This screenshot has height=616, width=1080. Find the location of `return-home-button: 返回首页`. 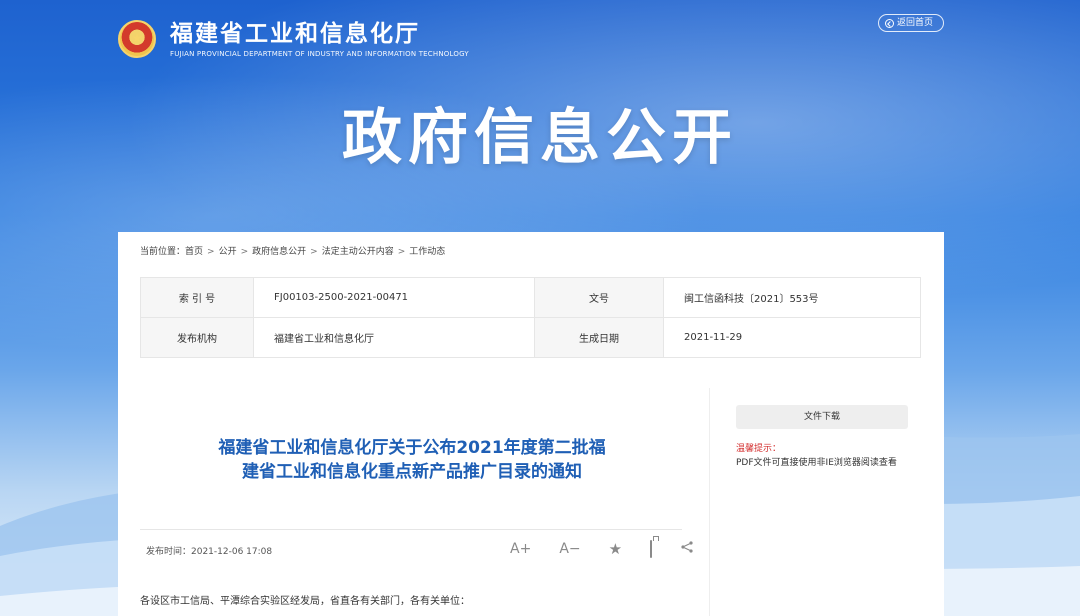

return-home-button: 返回首页 is located at coordinates (910, 23).